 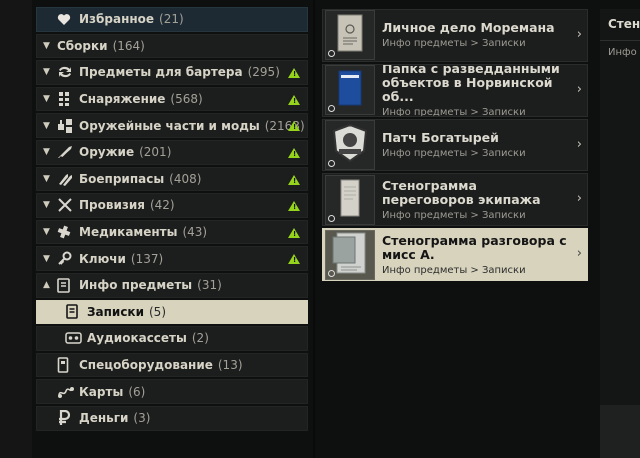 What do you see at coordinates (76, 338) in the screenshot?
I see `cassette-icon` at bounding box center [76, 338].